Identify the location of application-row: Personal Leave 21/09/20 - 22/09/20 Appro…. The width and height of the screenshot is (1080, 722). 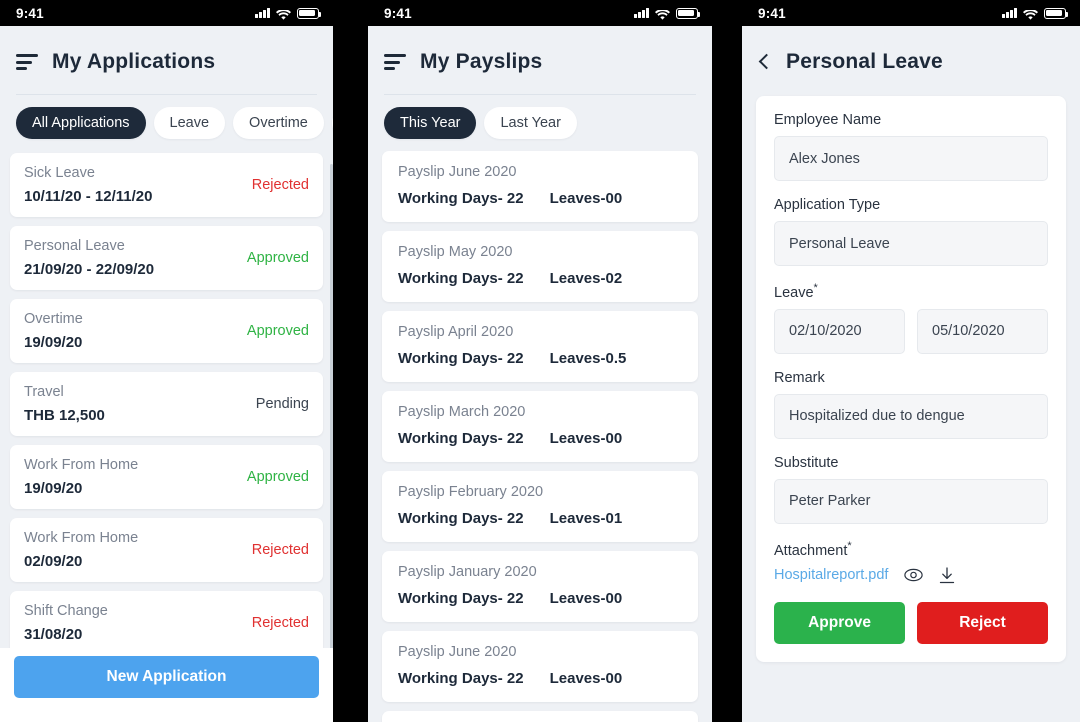
(166, 258).